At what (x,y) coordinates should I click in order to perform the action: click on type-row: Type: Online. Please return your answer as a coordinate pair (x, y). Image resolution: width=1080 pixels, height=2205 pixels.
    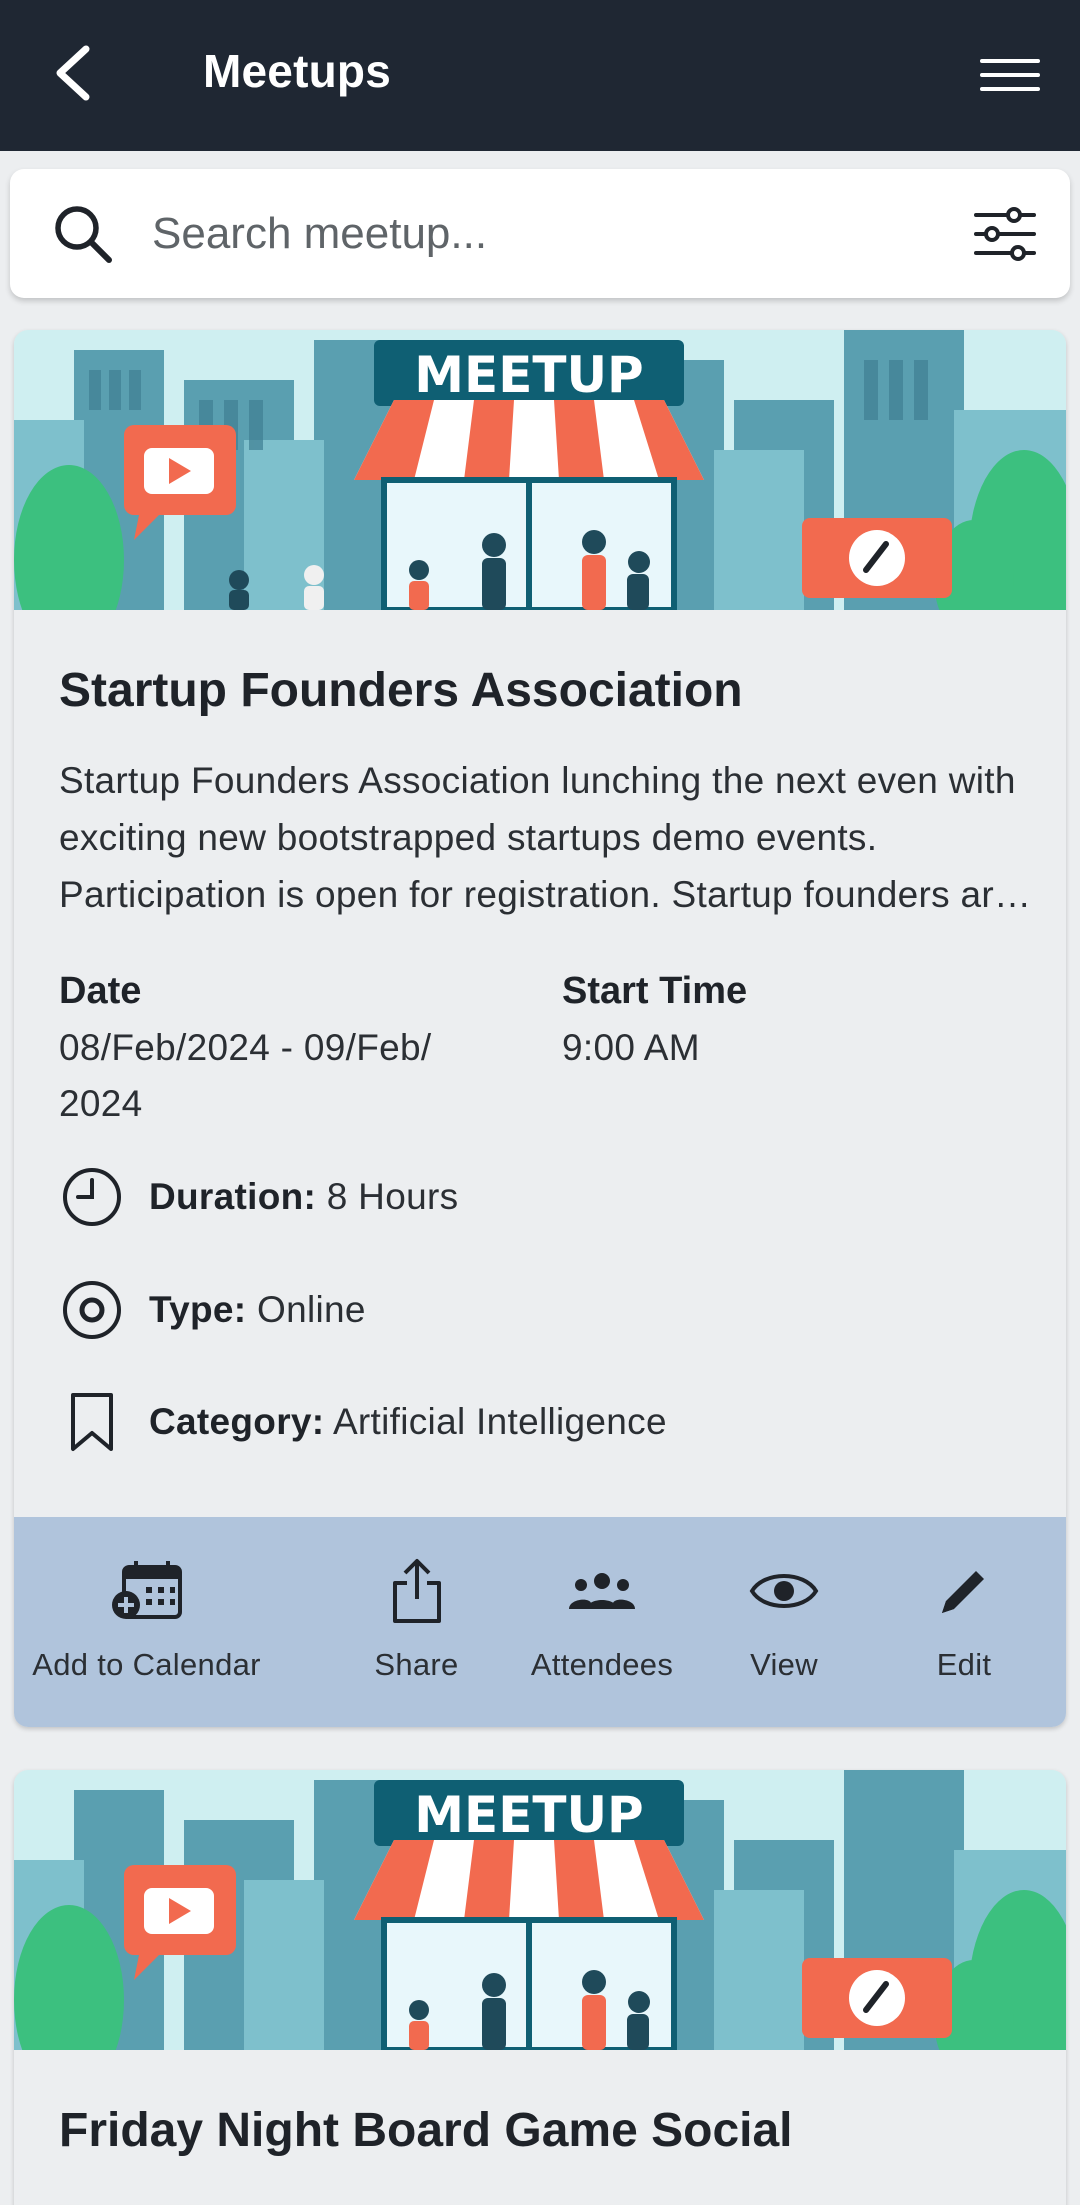
    Looking at the image, I should click on (212, 1310).